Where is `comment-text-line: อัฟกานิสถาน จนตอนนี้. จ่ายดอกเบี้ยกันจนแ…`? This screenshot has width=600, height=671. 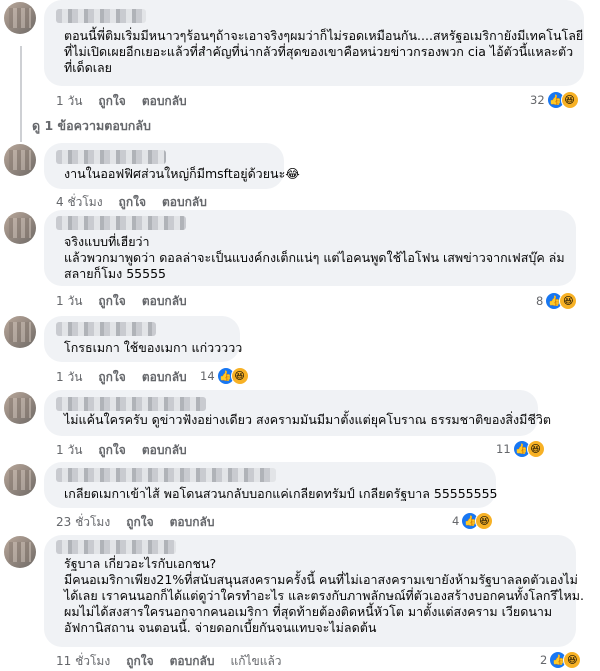
comment-text-line: อัฟกานิสถาน จนตอนนี้. จ่ายดอกเบี้ยกันจนแ… is located at coordinates (220, 627).